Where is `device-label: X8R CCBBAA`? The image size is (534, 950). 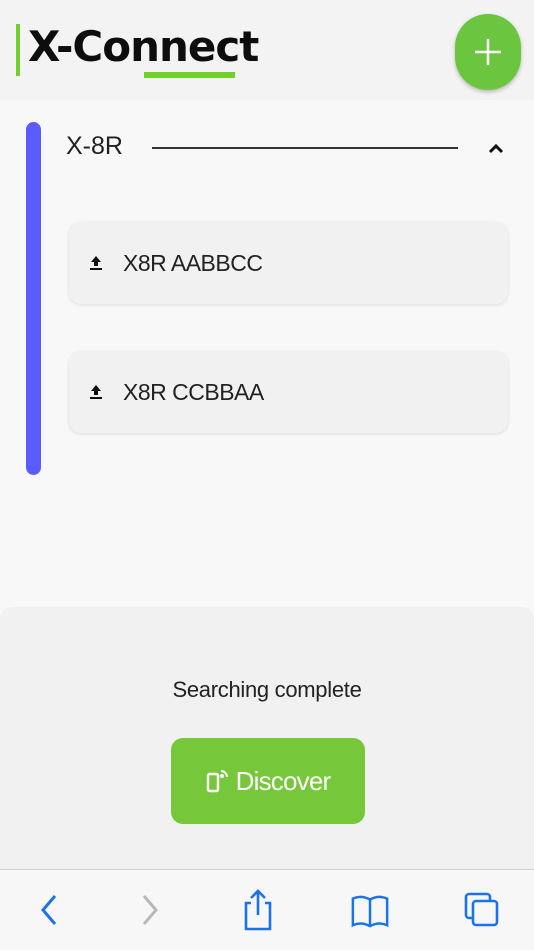
device-label: X8R CCBBAA is located at coordinates (193, 391).